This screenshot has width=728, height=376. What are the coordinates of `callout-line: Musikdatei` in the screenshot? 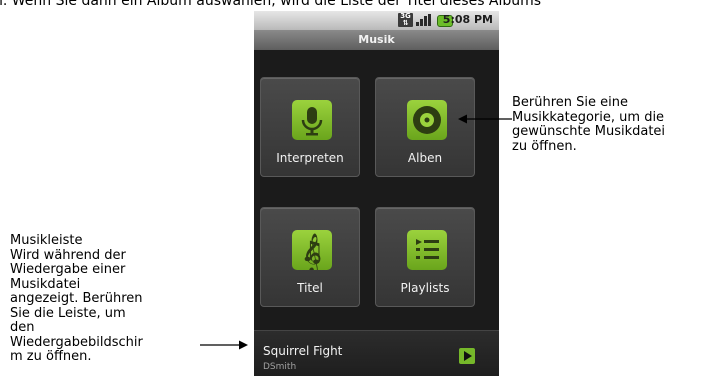 It's located at (45, 284).